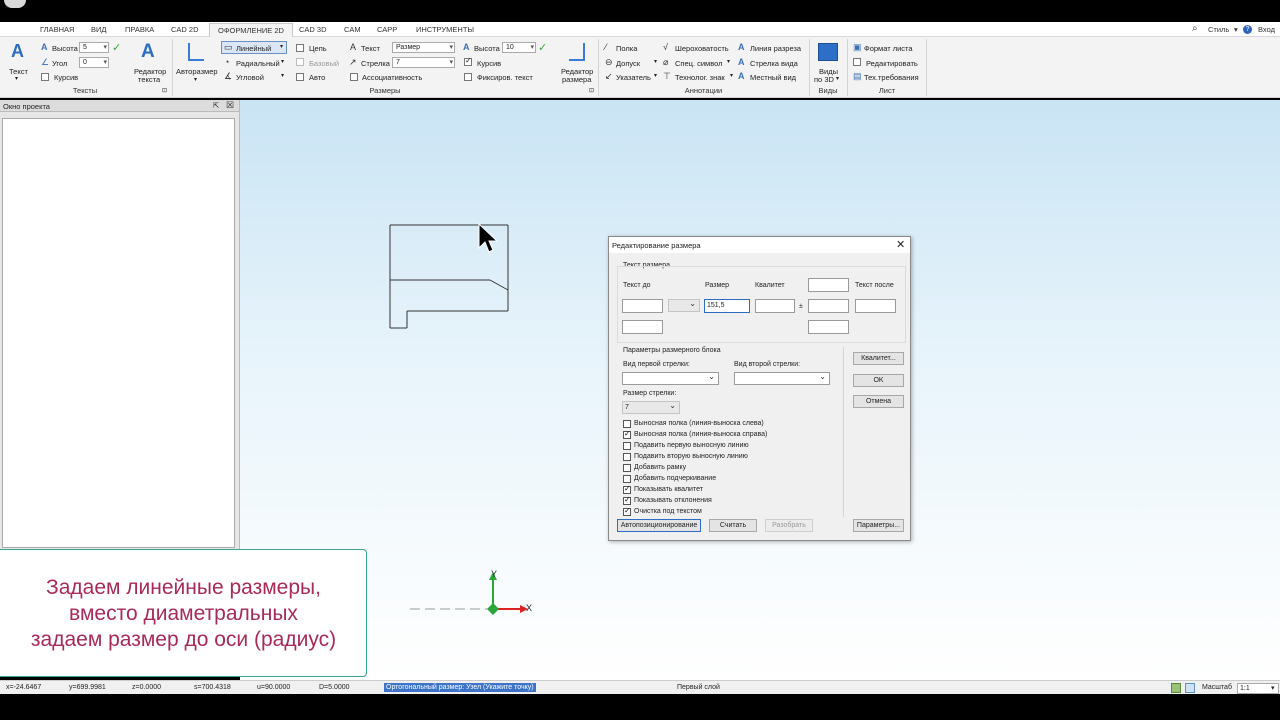 The height and width of the screenshot is (720, 1280). Describe the element at coordinates (878, 401) in the screenshot. I see `cancel-button: Отмена` at that location.